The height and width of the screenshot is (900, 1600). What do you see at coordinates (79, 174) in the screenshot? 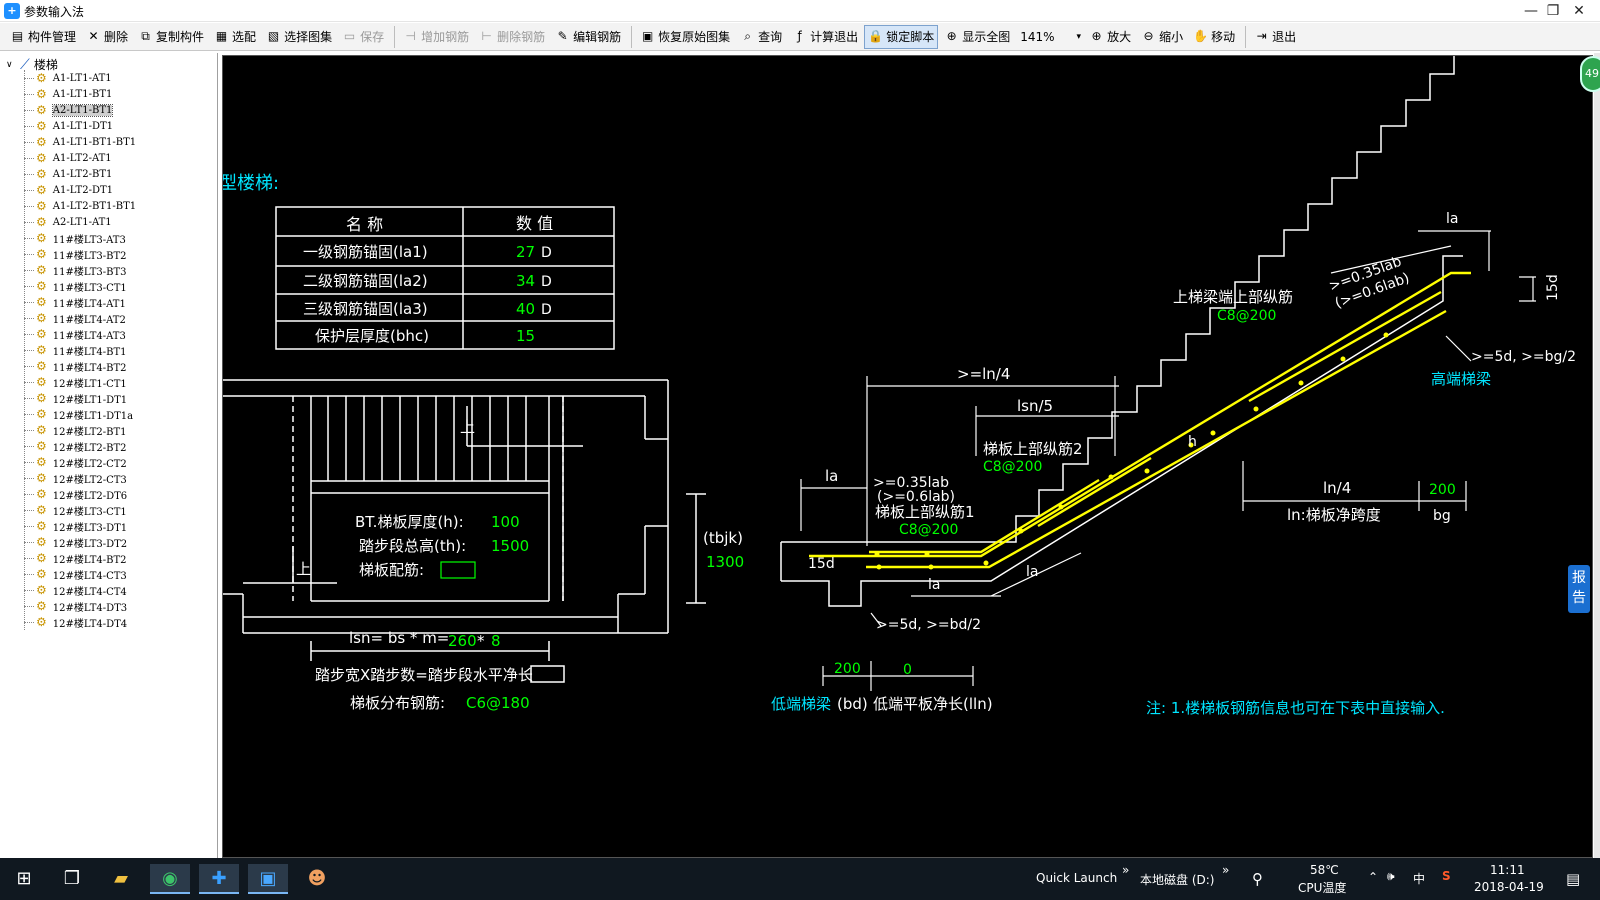
I see `tree-item: ⚙ A1-LT2-BT1` at bounding box center [79, 174].